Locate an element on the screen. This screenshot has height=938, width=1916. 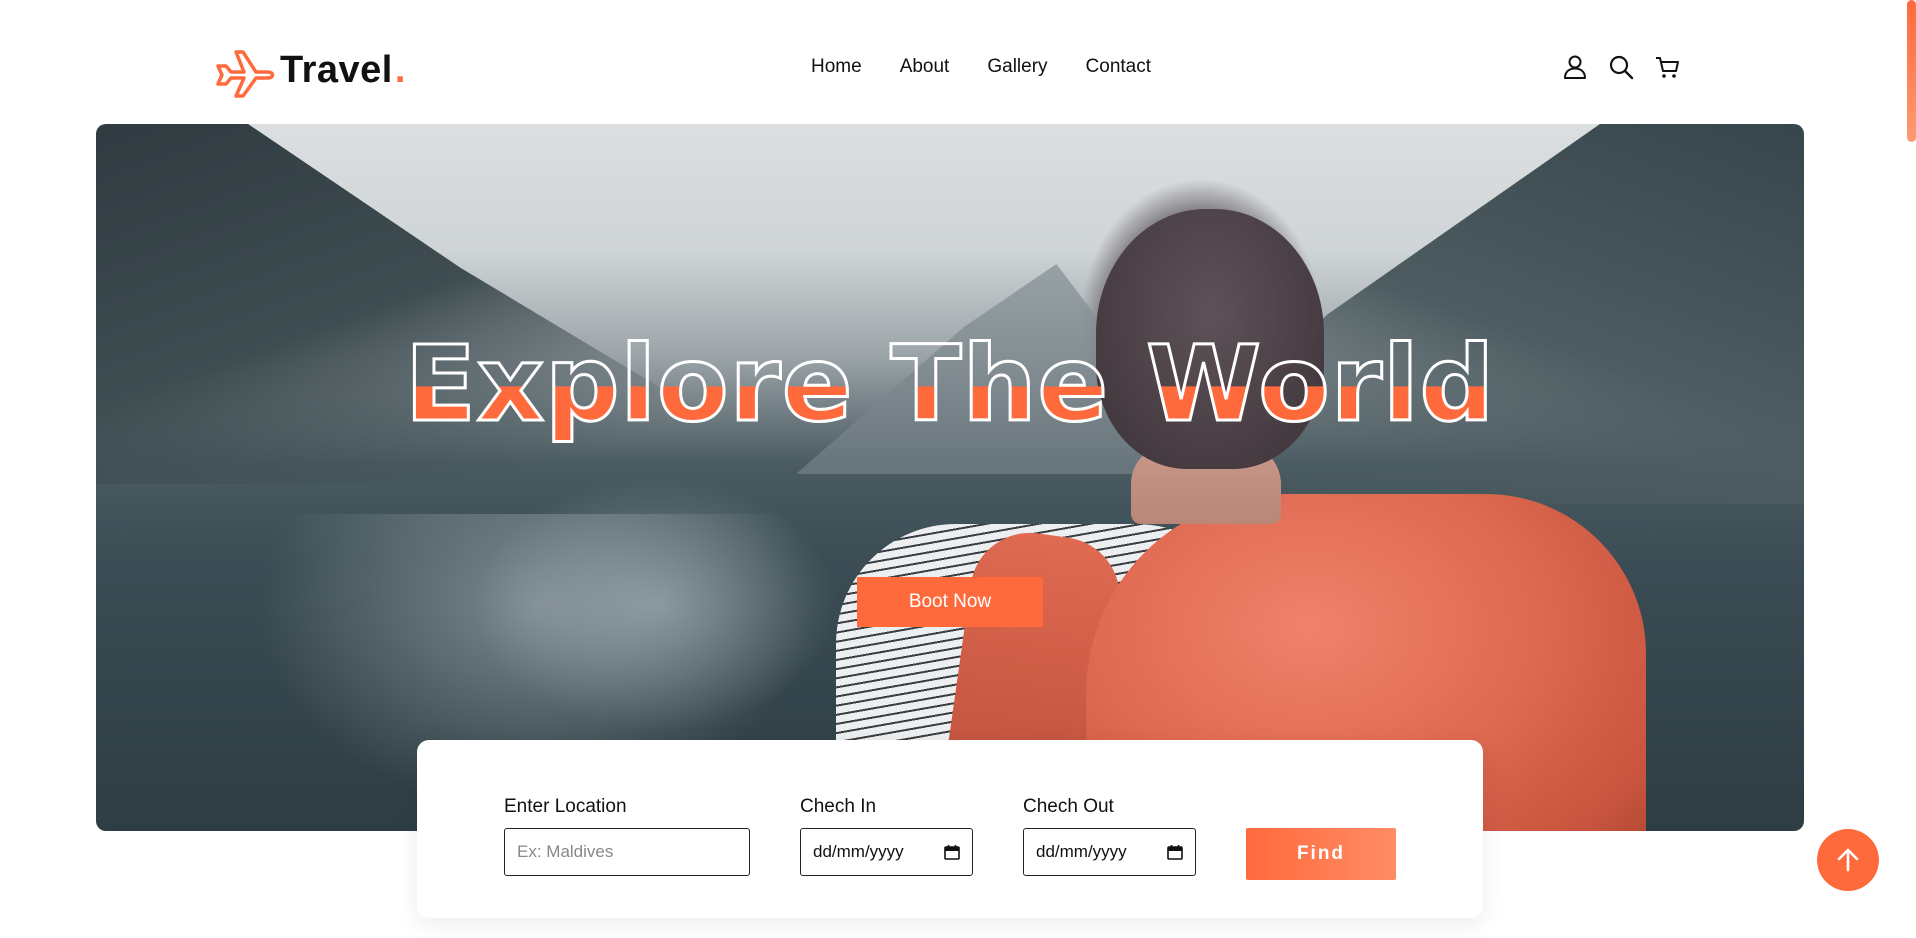
cart-icon is located at coordinates (1667, 67).